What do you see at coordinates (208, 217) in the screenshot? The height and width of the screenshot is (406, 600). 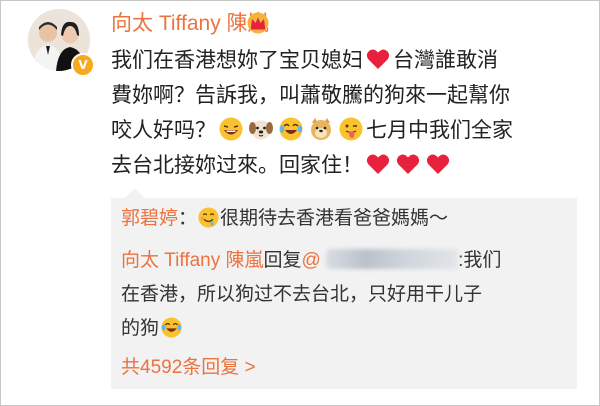 I see `drooling-emoji` at bounding box center [208, 217].